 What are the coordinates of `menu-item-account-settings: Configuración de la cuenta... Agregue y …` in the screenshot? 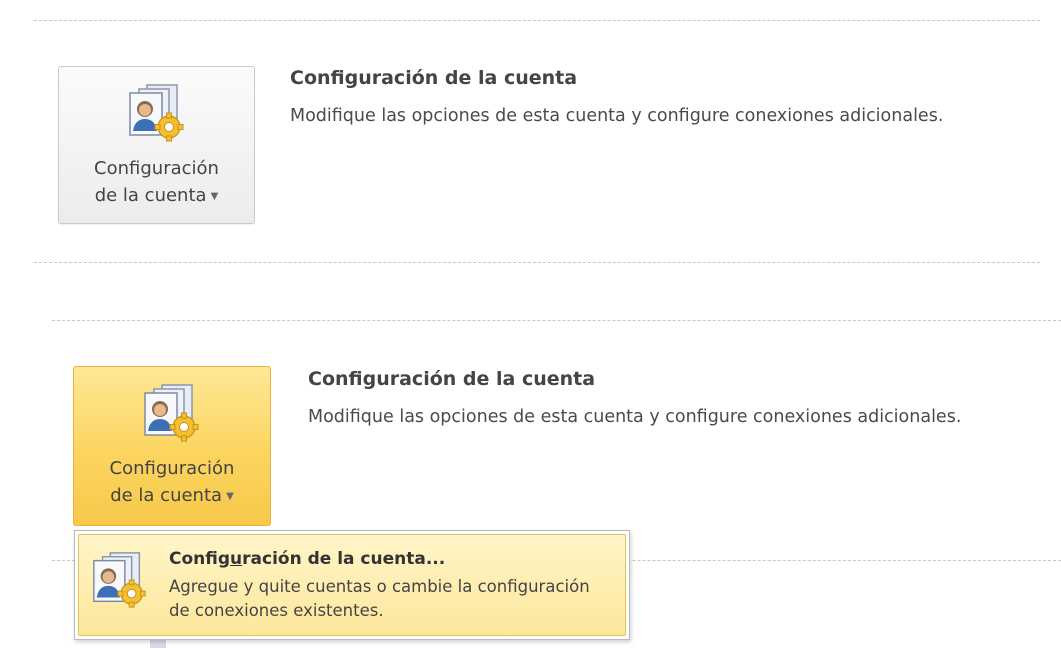 It's located at (352, 585).